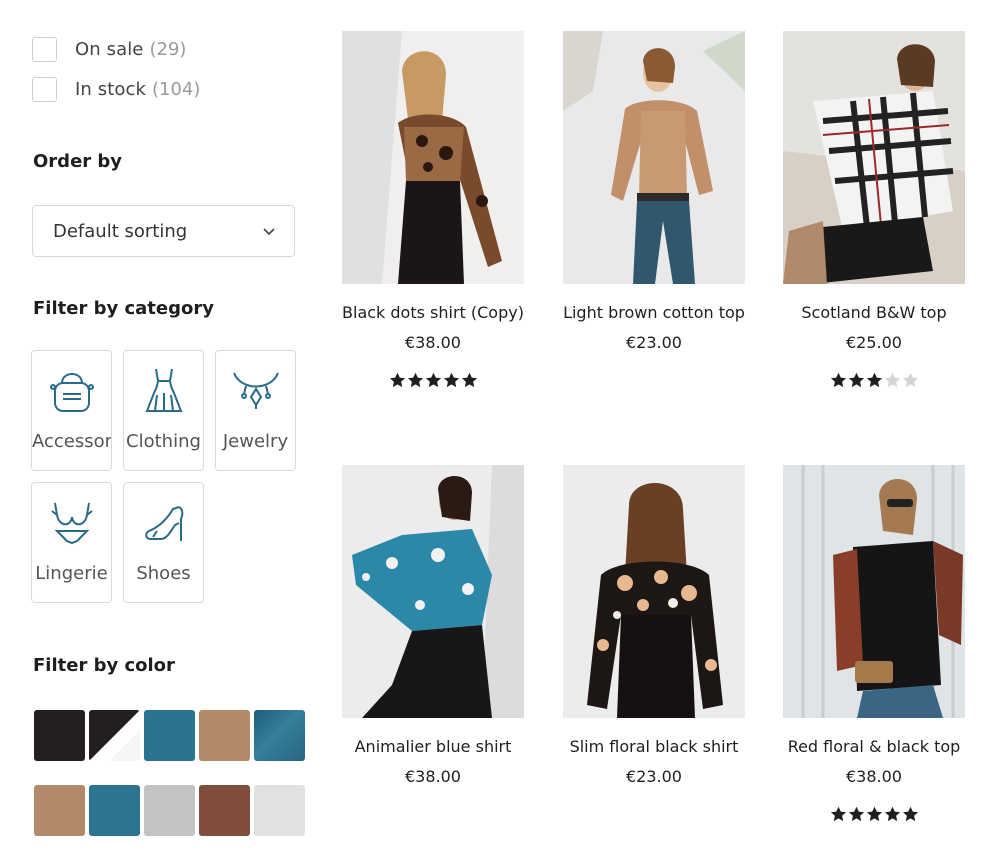 This screenshot has height=852, width=989. I want to click on product-title: Light brown cotton top, so click(654, 312).